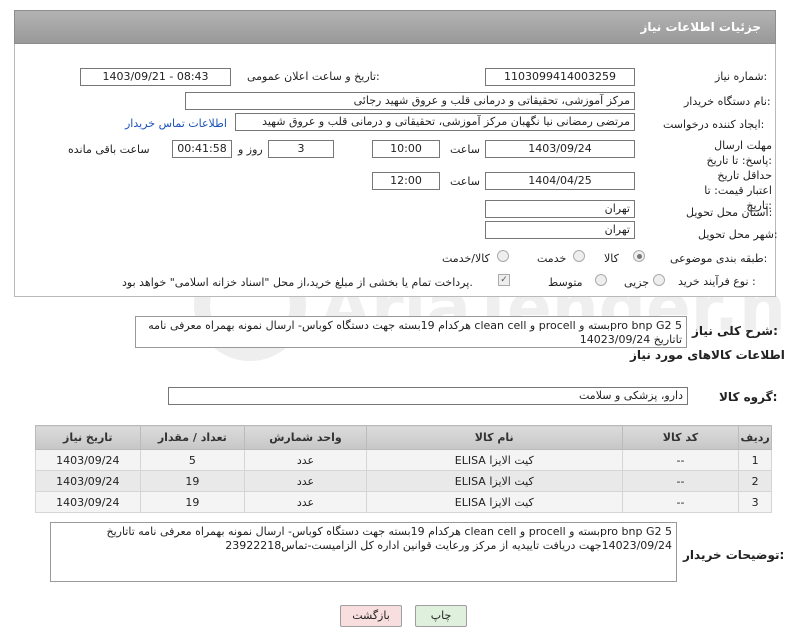  Describe the element at coordinates (637, 282) in the screenshot. I see `purchase-option-minor: جزیی` at that location.